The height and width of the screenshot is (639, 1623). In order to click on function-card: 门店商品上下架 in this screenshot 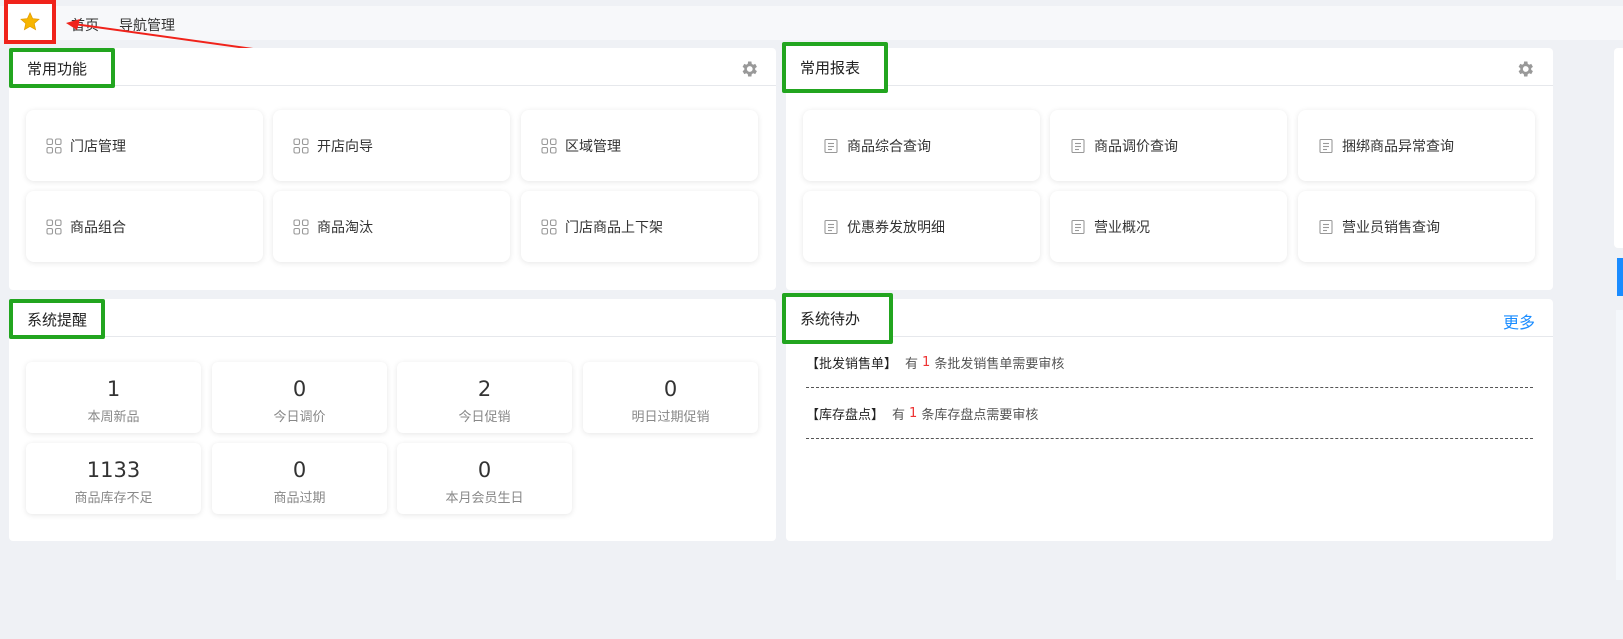, I will do `click(639, 226)`.